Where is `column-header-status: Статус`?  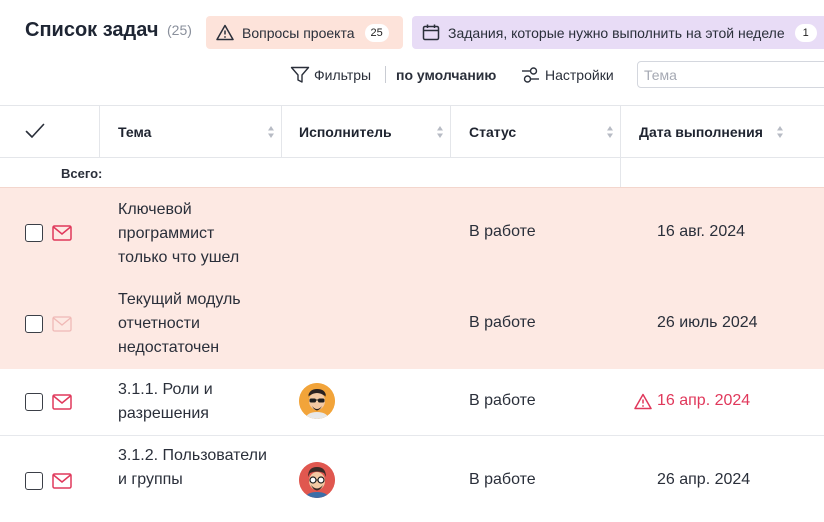 column-header-status: Статус is located at coordinates (544, 132).